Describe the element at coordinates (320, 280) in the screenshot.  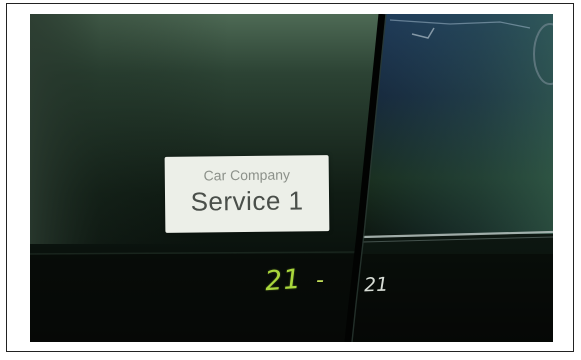
I see `handwritten-dash: -` at that location.